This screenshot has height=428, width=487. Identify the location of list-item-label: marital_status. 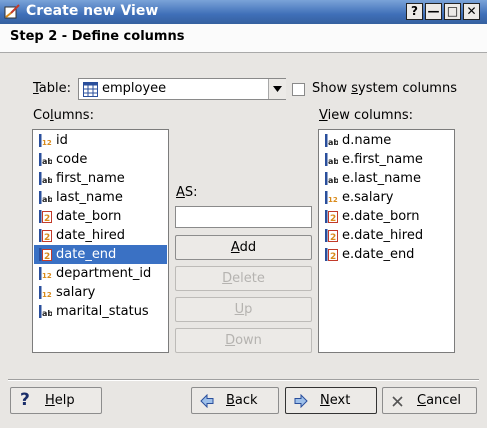
(102, 311).